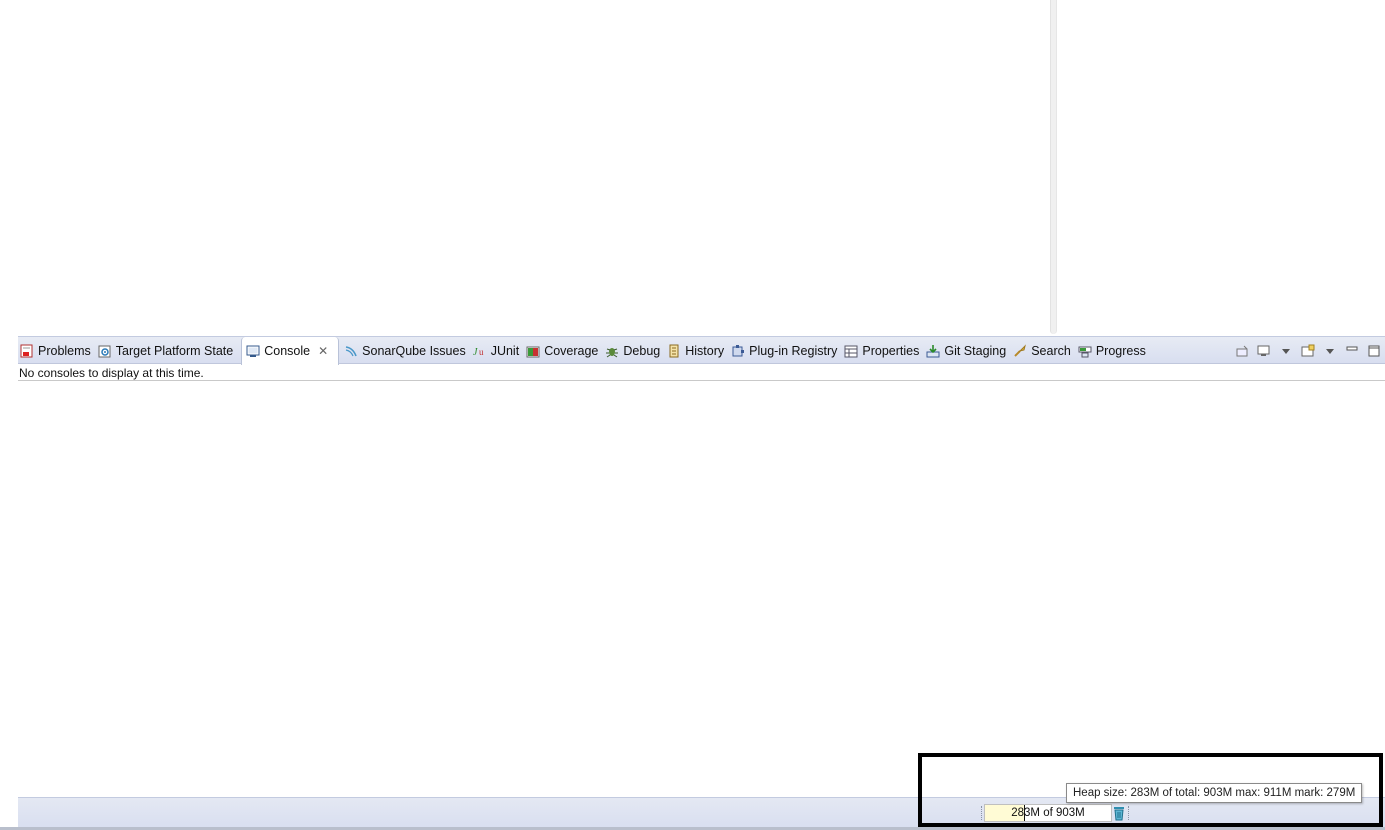  I want to click on tab-history: History, so click(697, 351).